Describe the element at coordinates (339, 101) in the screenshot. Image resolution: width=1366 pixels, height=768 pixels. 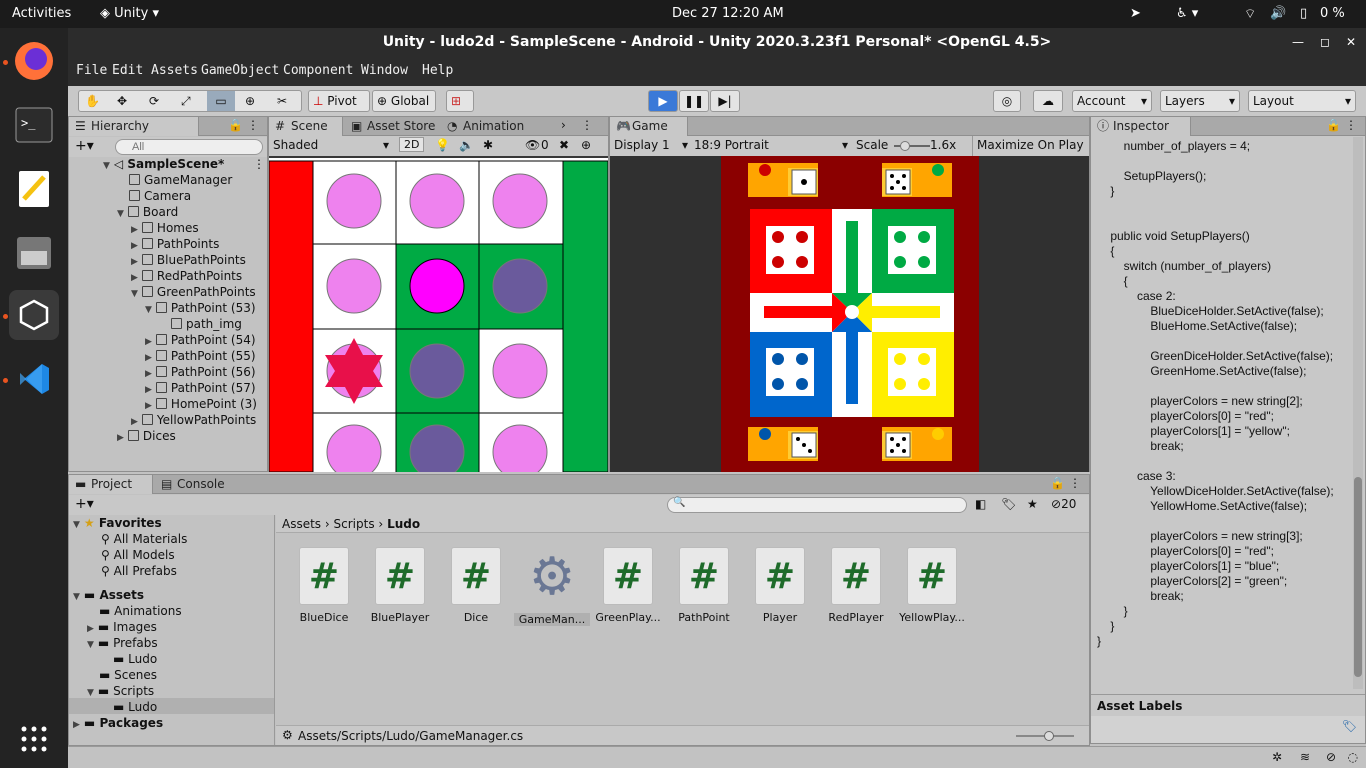
I see `pivot-toggle: ⊥ Pivot` at that location.